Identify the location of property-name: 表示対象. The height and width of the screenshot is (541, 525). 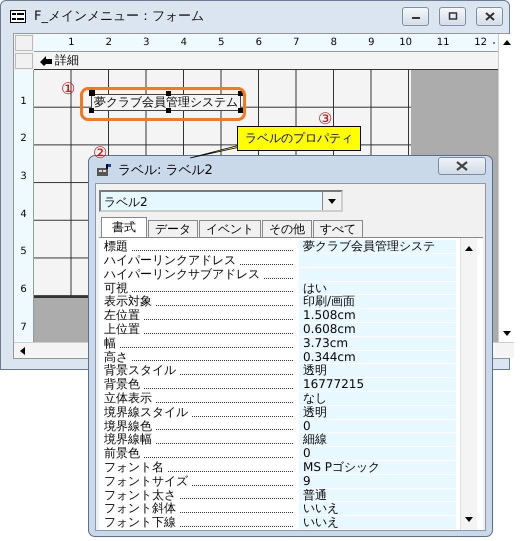
(128, 302).